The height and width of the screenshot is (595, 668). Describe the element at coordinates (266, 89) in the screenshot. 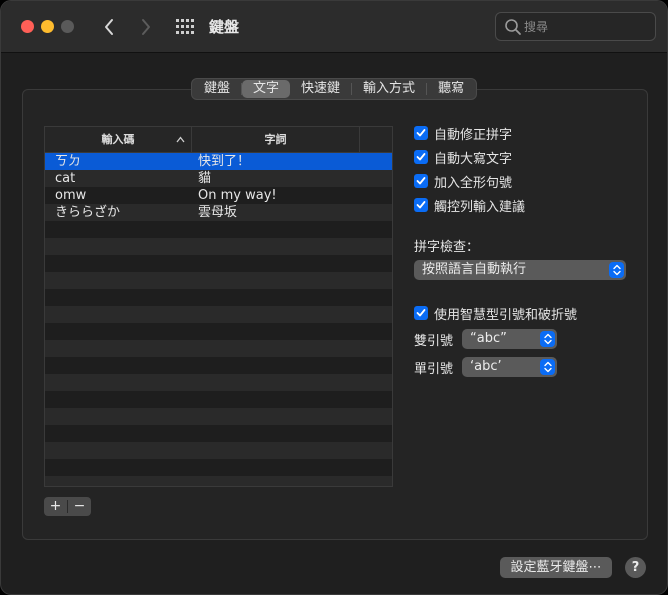

I see `tab-text: 文字` at that location.